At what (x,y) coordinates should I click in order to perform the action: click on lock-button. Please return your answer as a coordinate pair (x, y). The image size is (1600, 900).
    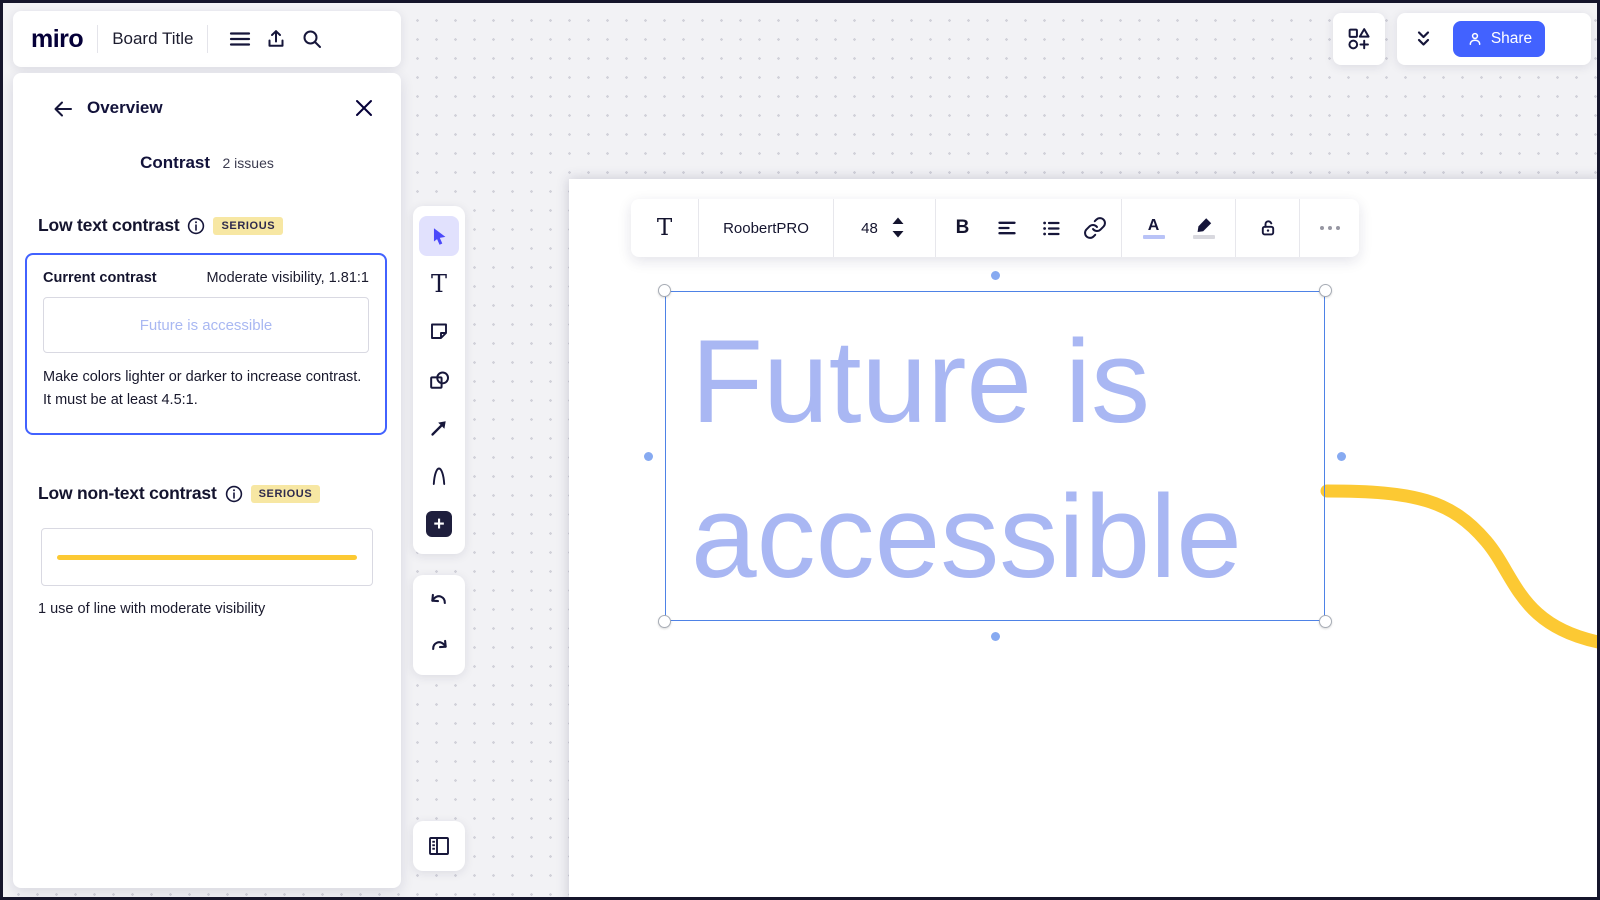
    Looking at the image, I should click on (1268, 228).